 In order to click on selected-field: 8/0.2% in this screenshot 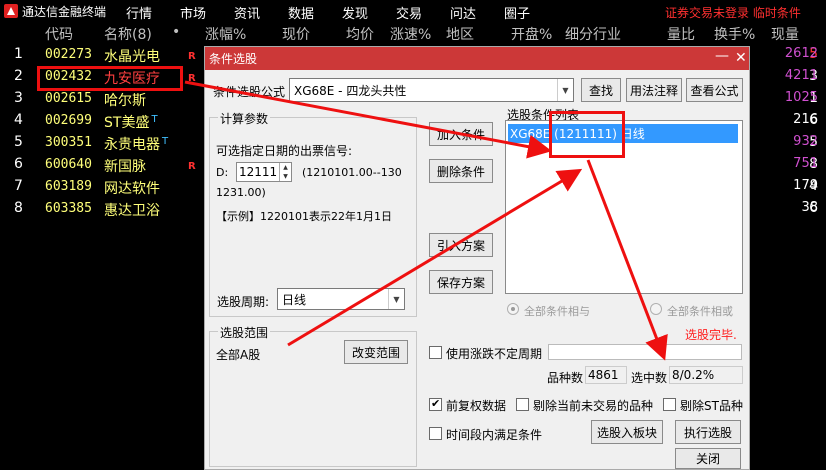, I will do `click(706, 375)`.